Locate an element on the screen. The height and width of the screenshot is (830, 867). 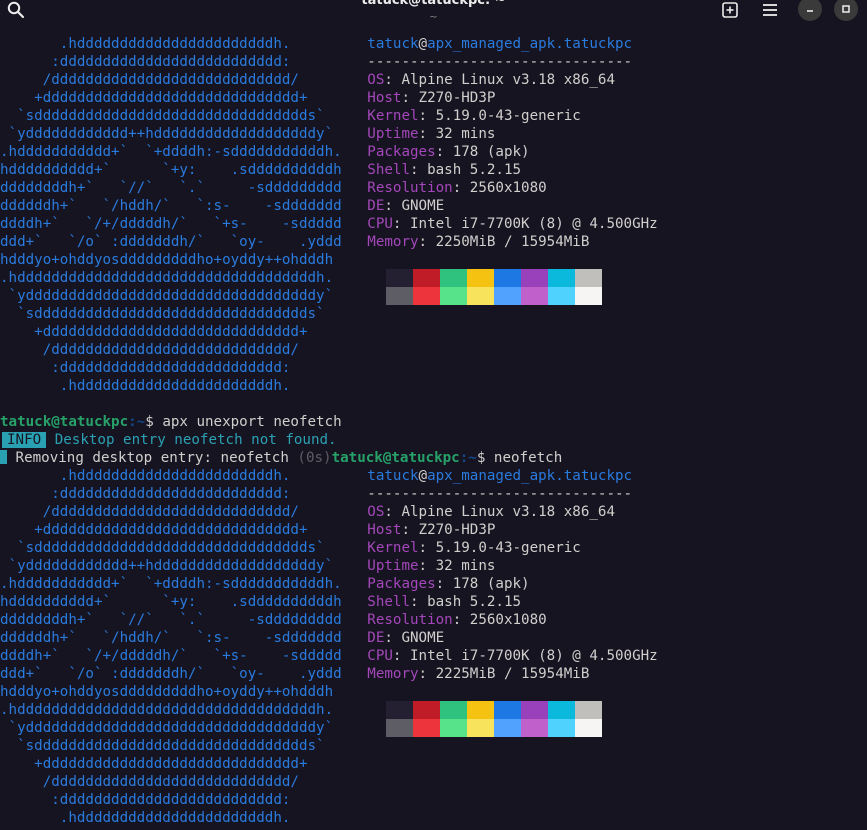
fetch-at: @ is located at coordinates (423, 476).